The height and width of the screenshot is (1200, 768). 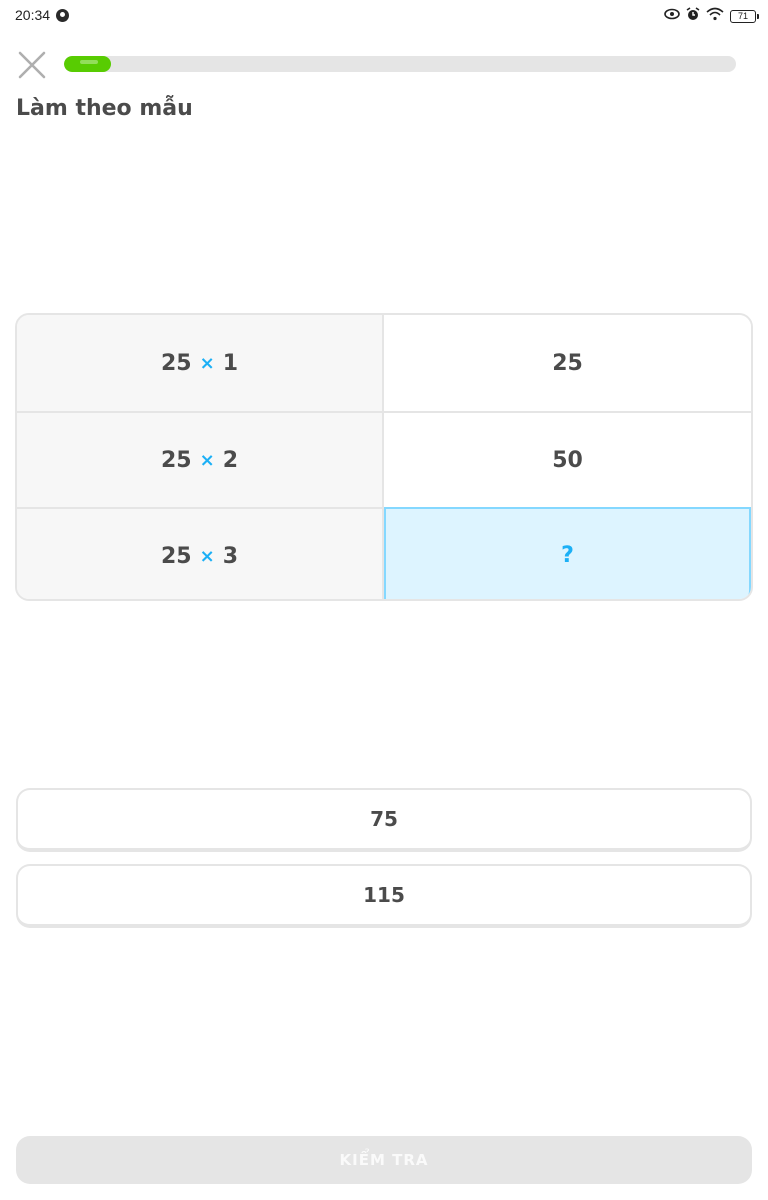 What do you see at coordinates (693, 16) in the screenshot?
I see `alarm-icon` at bounding box center [693, 16].